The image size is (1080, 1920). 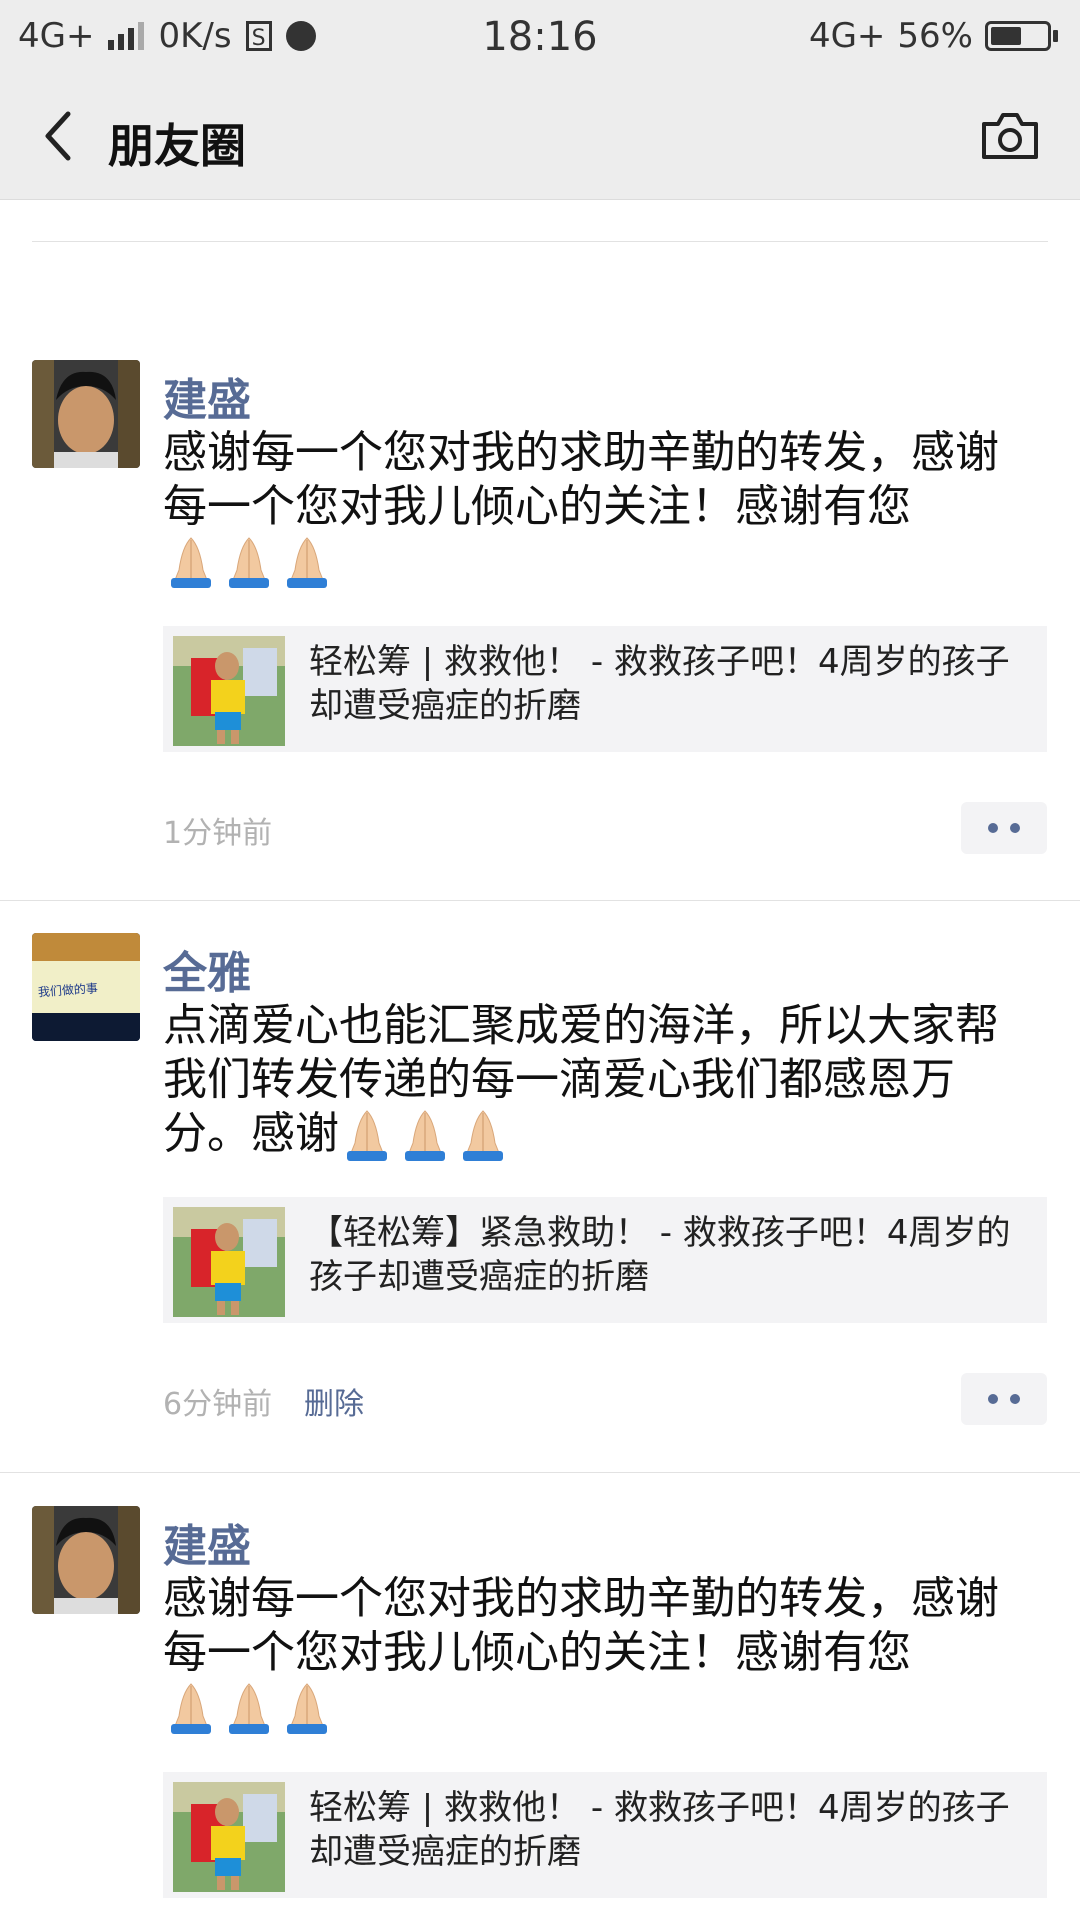 What do you see at coordinates (540, 136) in the screenshot?
I see `nav-bar: 朋友圈` at bounding box center [540, 136].